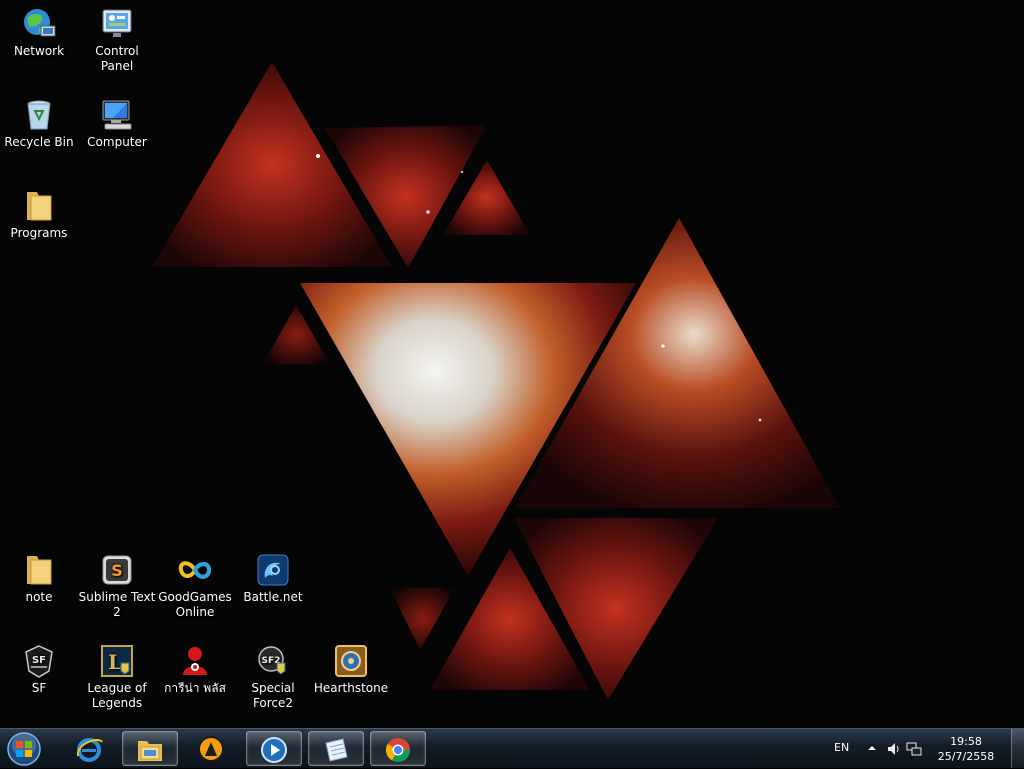 The height and width of the screenshot is (769, 1024). Describe the element at coordinates (841, 747) in the screenshot. I see `language-indicator: EN` at that location.